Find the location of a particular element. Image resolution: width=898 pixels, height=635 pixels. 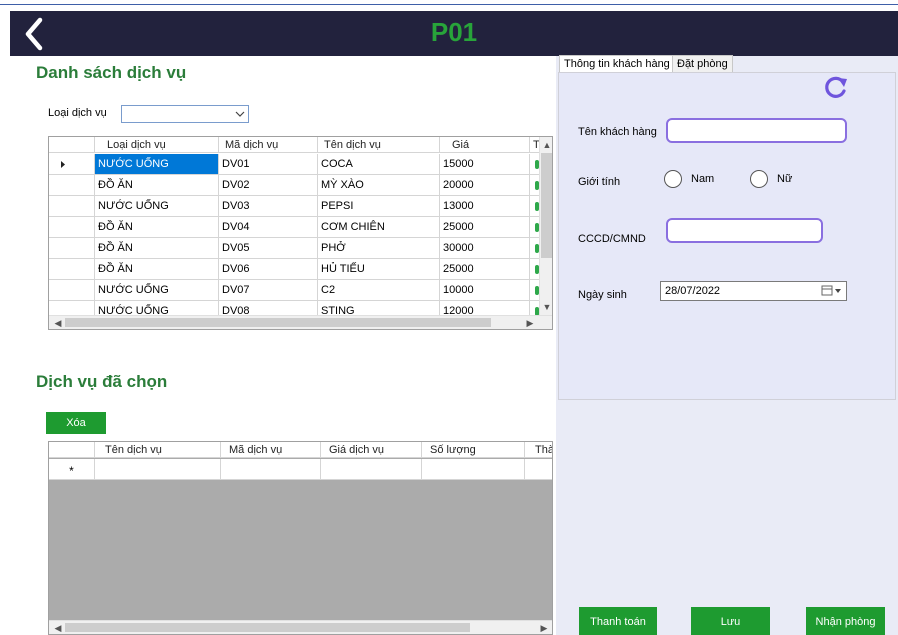

tab-booking: Đặt phòng is located at coordinates (702, 63).